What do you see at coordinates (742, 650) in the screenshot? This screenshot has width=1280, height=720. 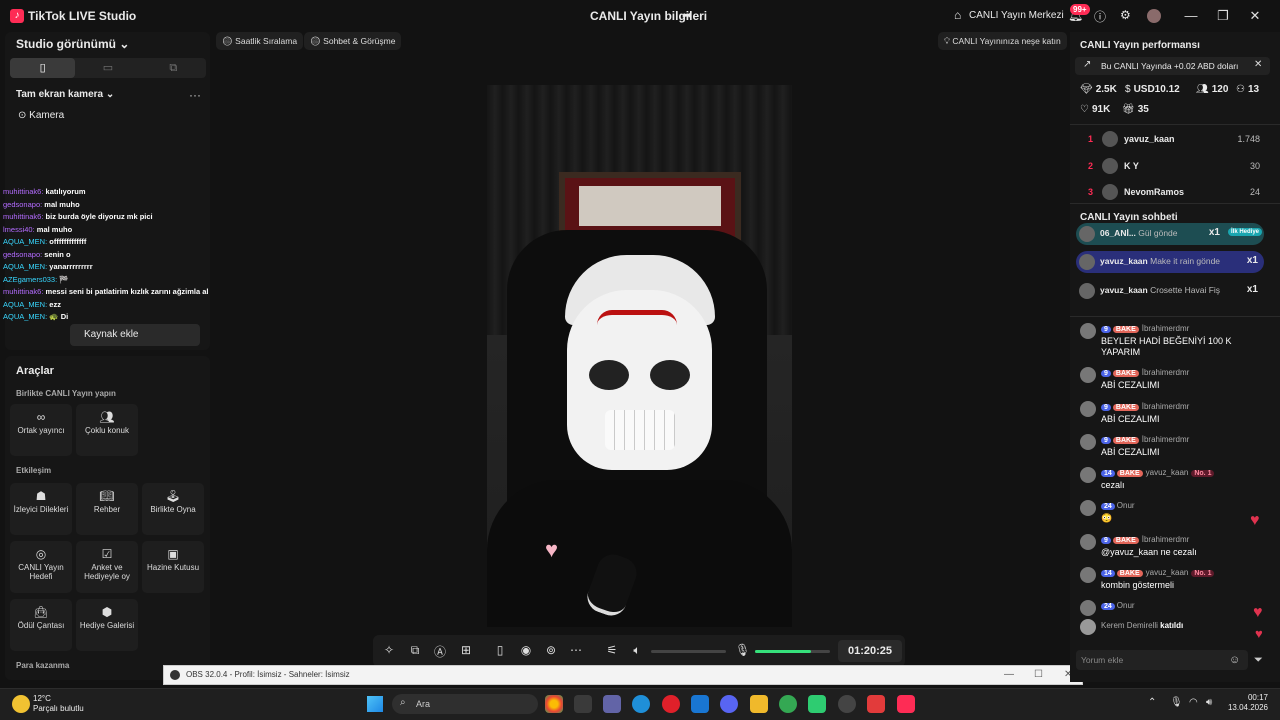 I see `microphone-icon: 🎙︎` at bounding box center [742, 650].